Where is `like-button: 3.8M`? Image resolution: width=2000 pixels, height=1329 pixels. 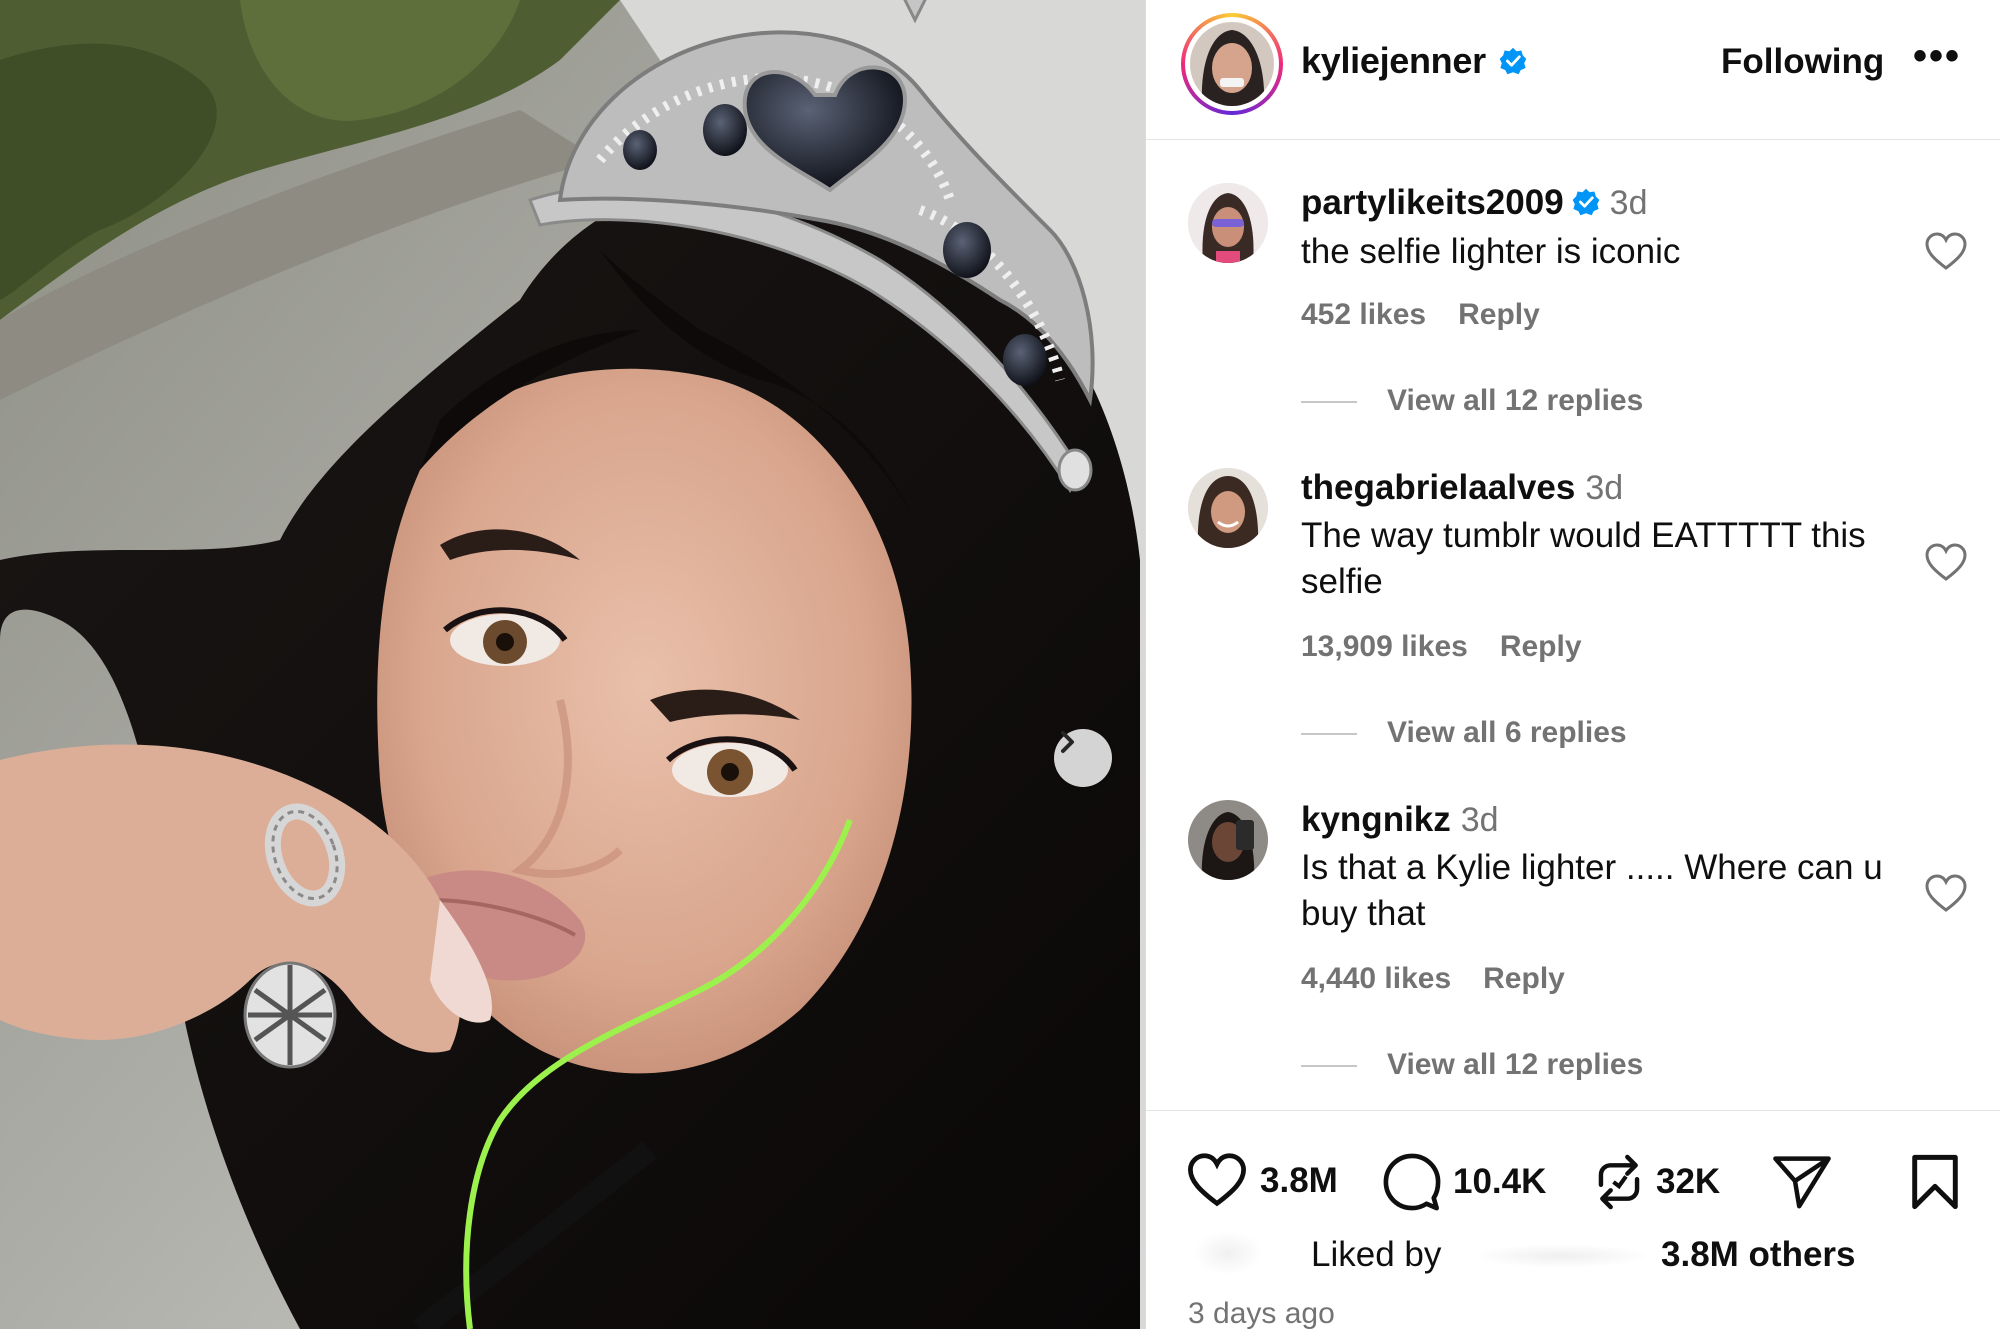 like-button: 3.8M is located at coordinates (1262, 1181).